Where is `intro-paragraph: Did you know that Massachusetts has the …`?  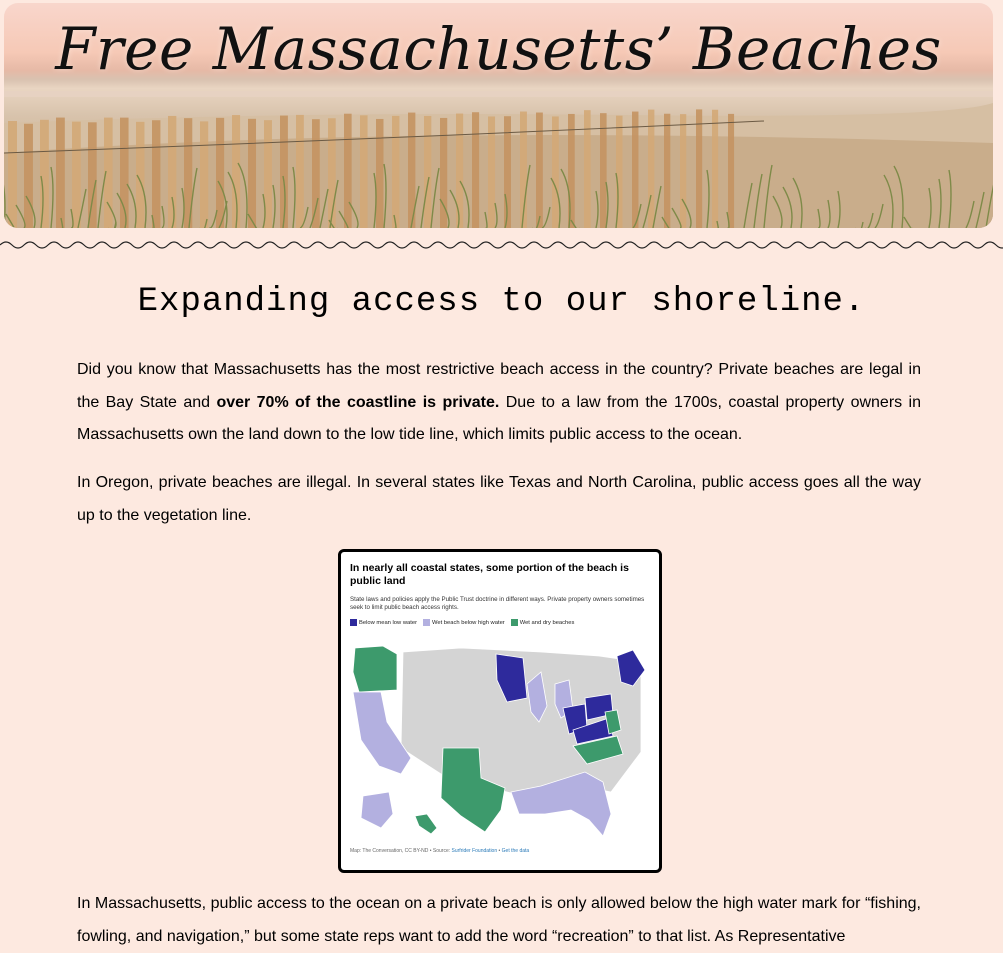 intro-paragraph: Did you know that Massachusetts has the … is located at coordinates (499, 402).